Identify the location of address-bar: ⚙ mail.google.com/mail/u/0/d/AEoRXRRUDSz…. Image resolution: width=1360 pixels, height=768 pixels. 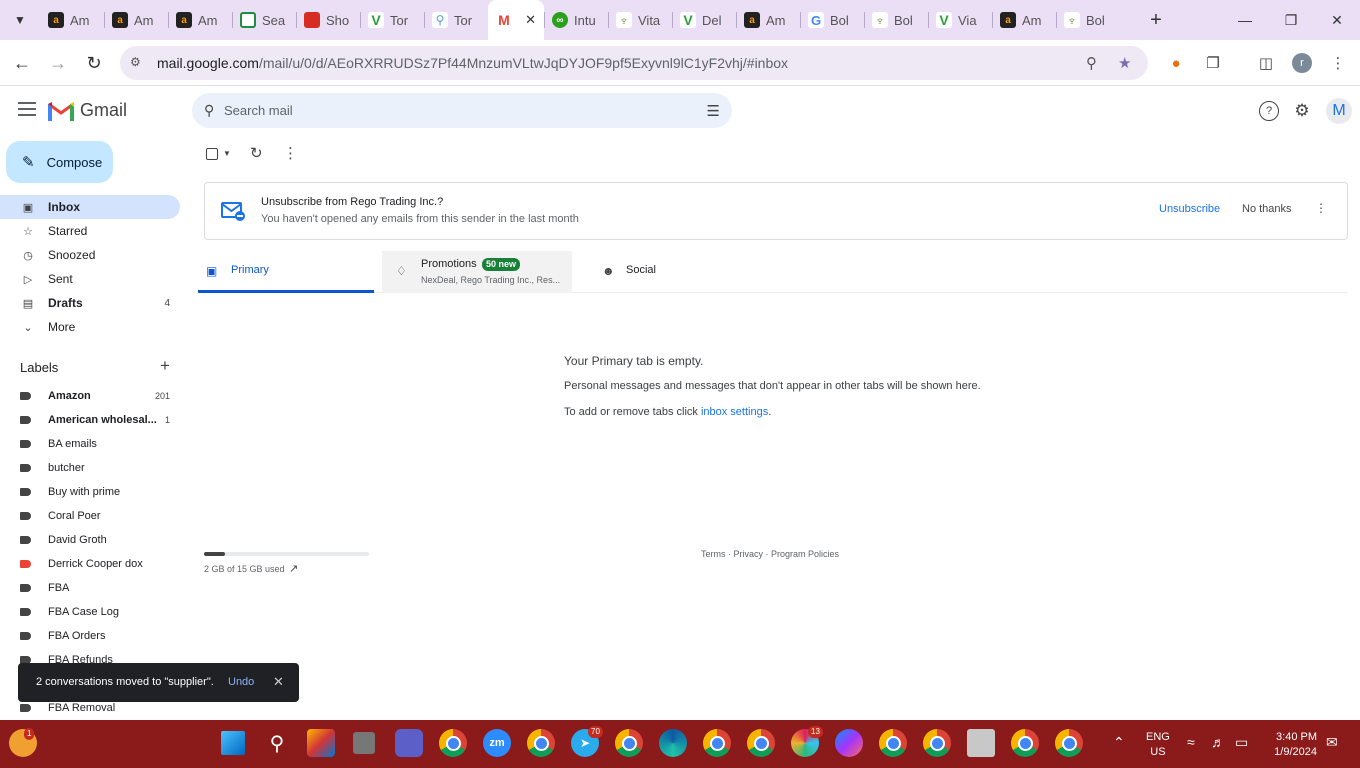
(634, 63).